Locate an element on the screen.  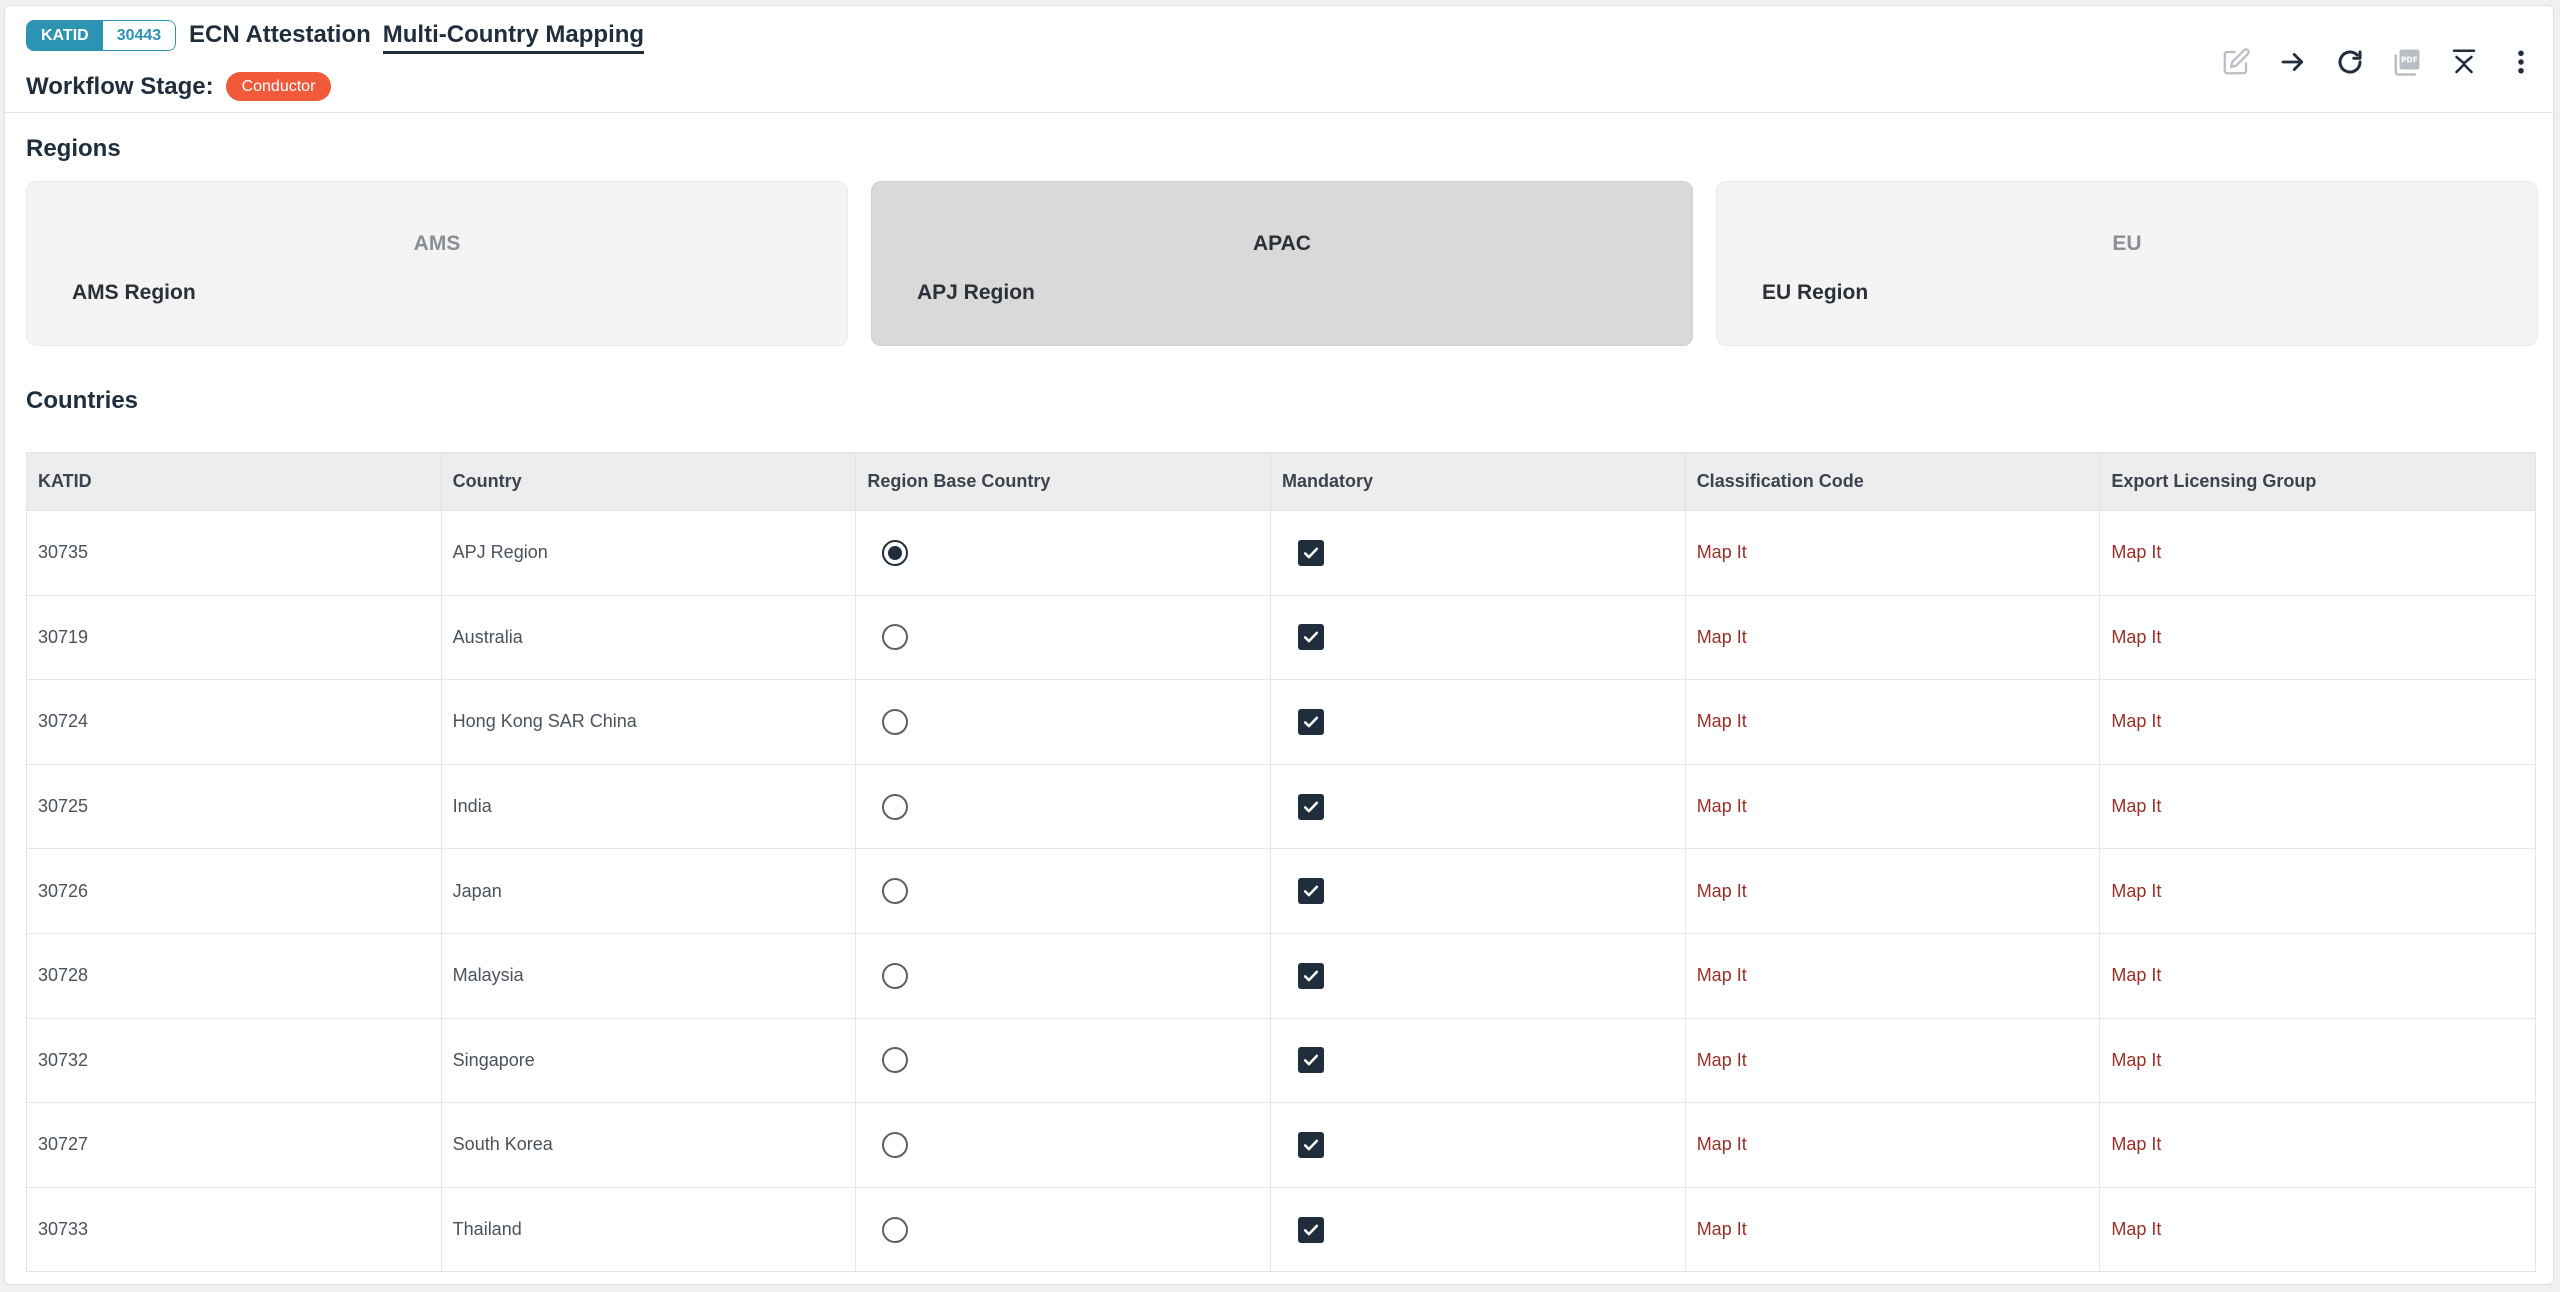
more-button is located at coordinates (2521, 62).